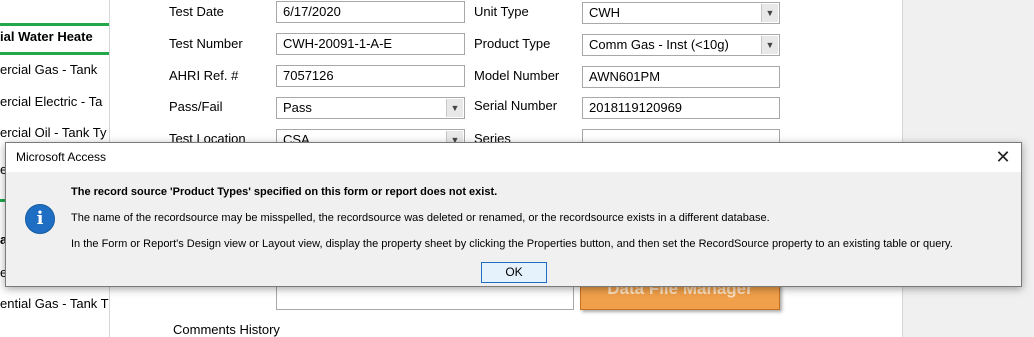  I want to click on nav-item-commercial-electric-tank: ercial Electric - Ta, so click(55, 101).